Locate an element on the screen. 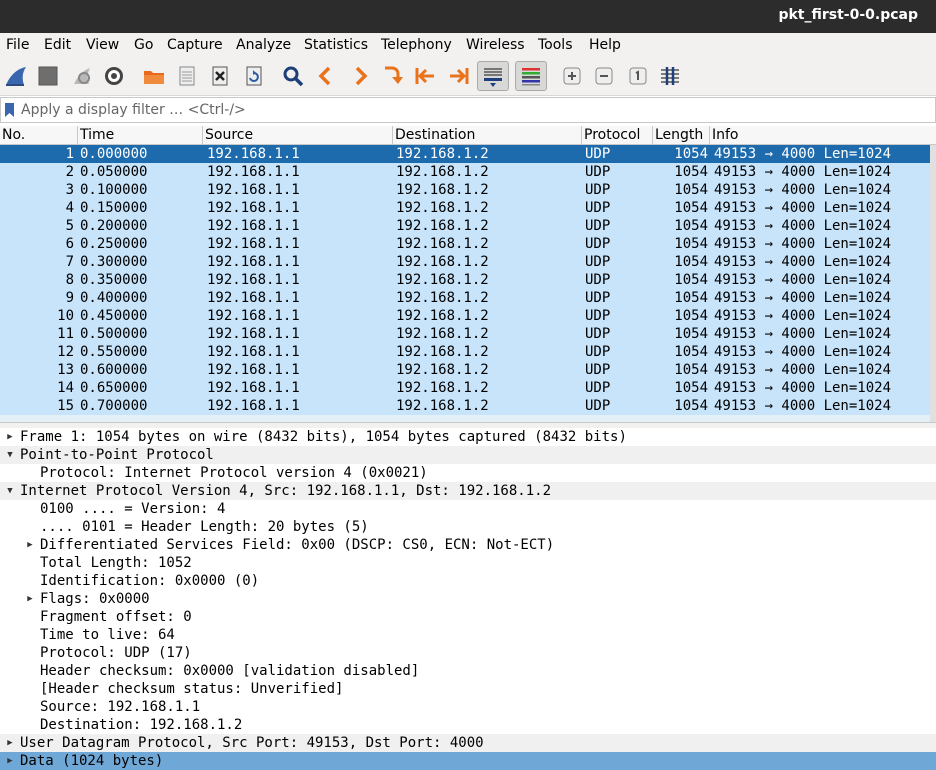  gear-icon is located at coordinates (114, 76).